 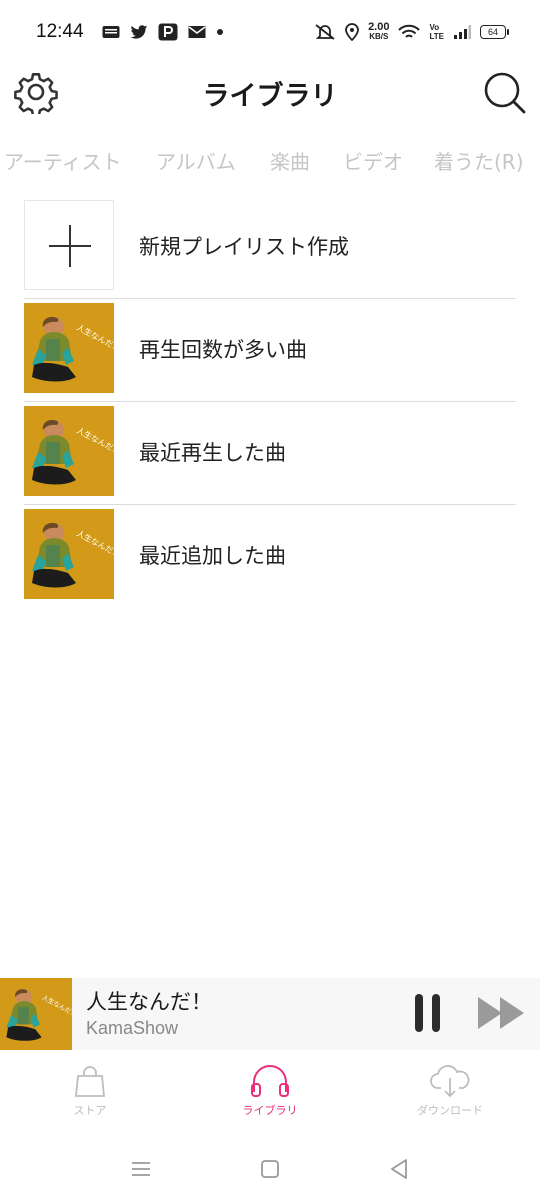 What do you see at coordinates (60, 31) in the screenshot?
I see `status-time: 12:44` at bounding box center [60, 31].